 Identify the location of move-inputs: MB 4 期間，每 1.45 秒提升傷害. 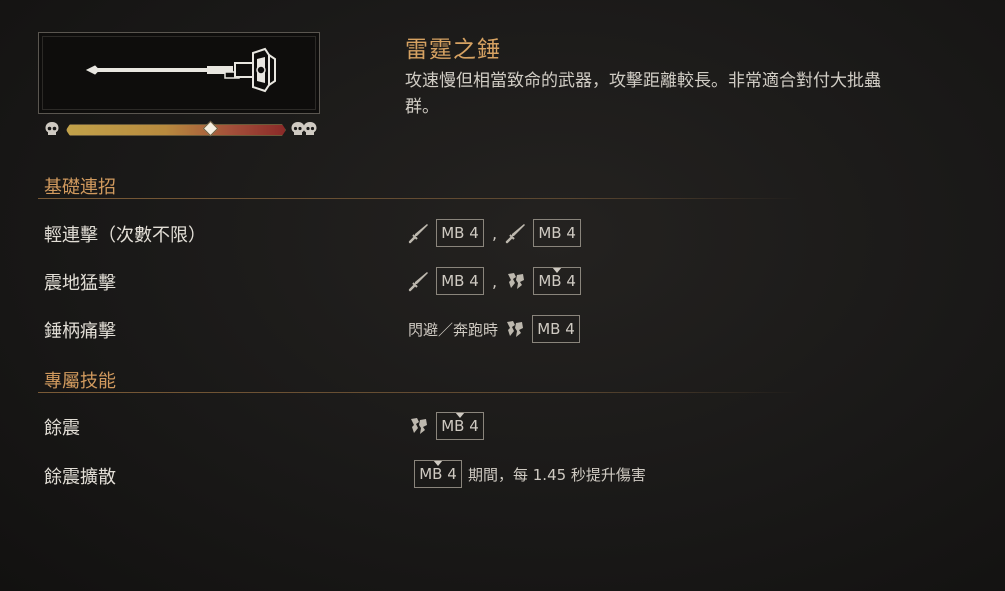
(530, 474).